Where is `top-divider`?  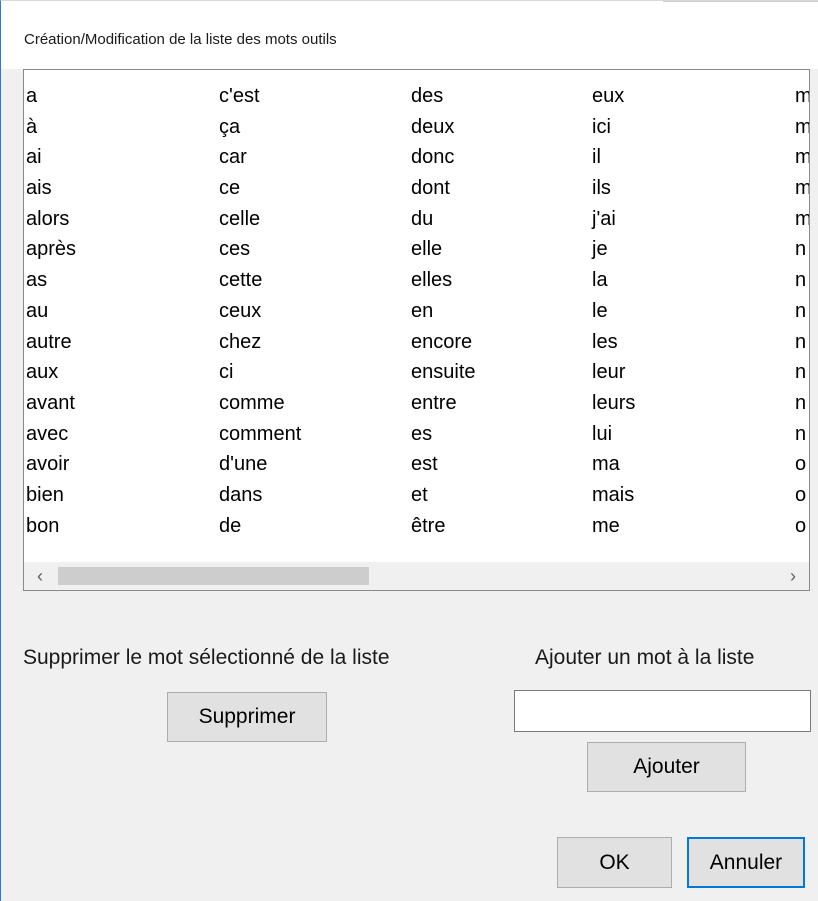 top-divider is located at coordinates (740, 1).